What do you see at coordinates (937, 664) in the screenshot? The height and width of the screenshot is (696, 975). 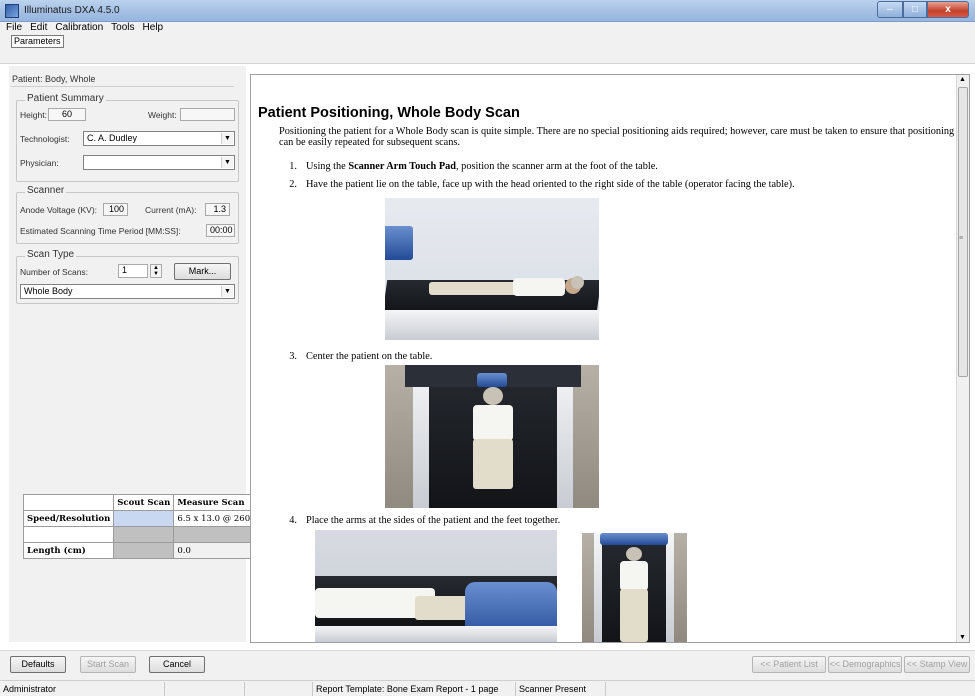 I see `stamp-view-button: << Stamp View` at bounding box center [937, 664].